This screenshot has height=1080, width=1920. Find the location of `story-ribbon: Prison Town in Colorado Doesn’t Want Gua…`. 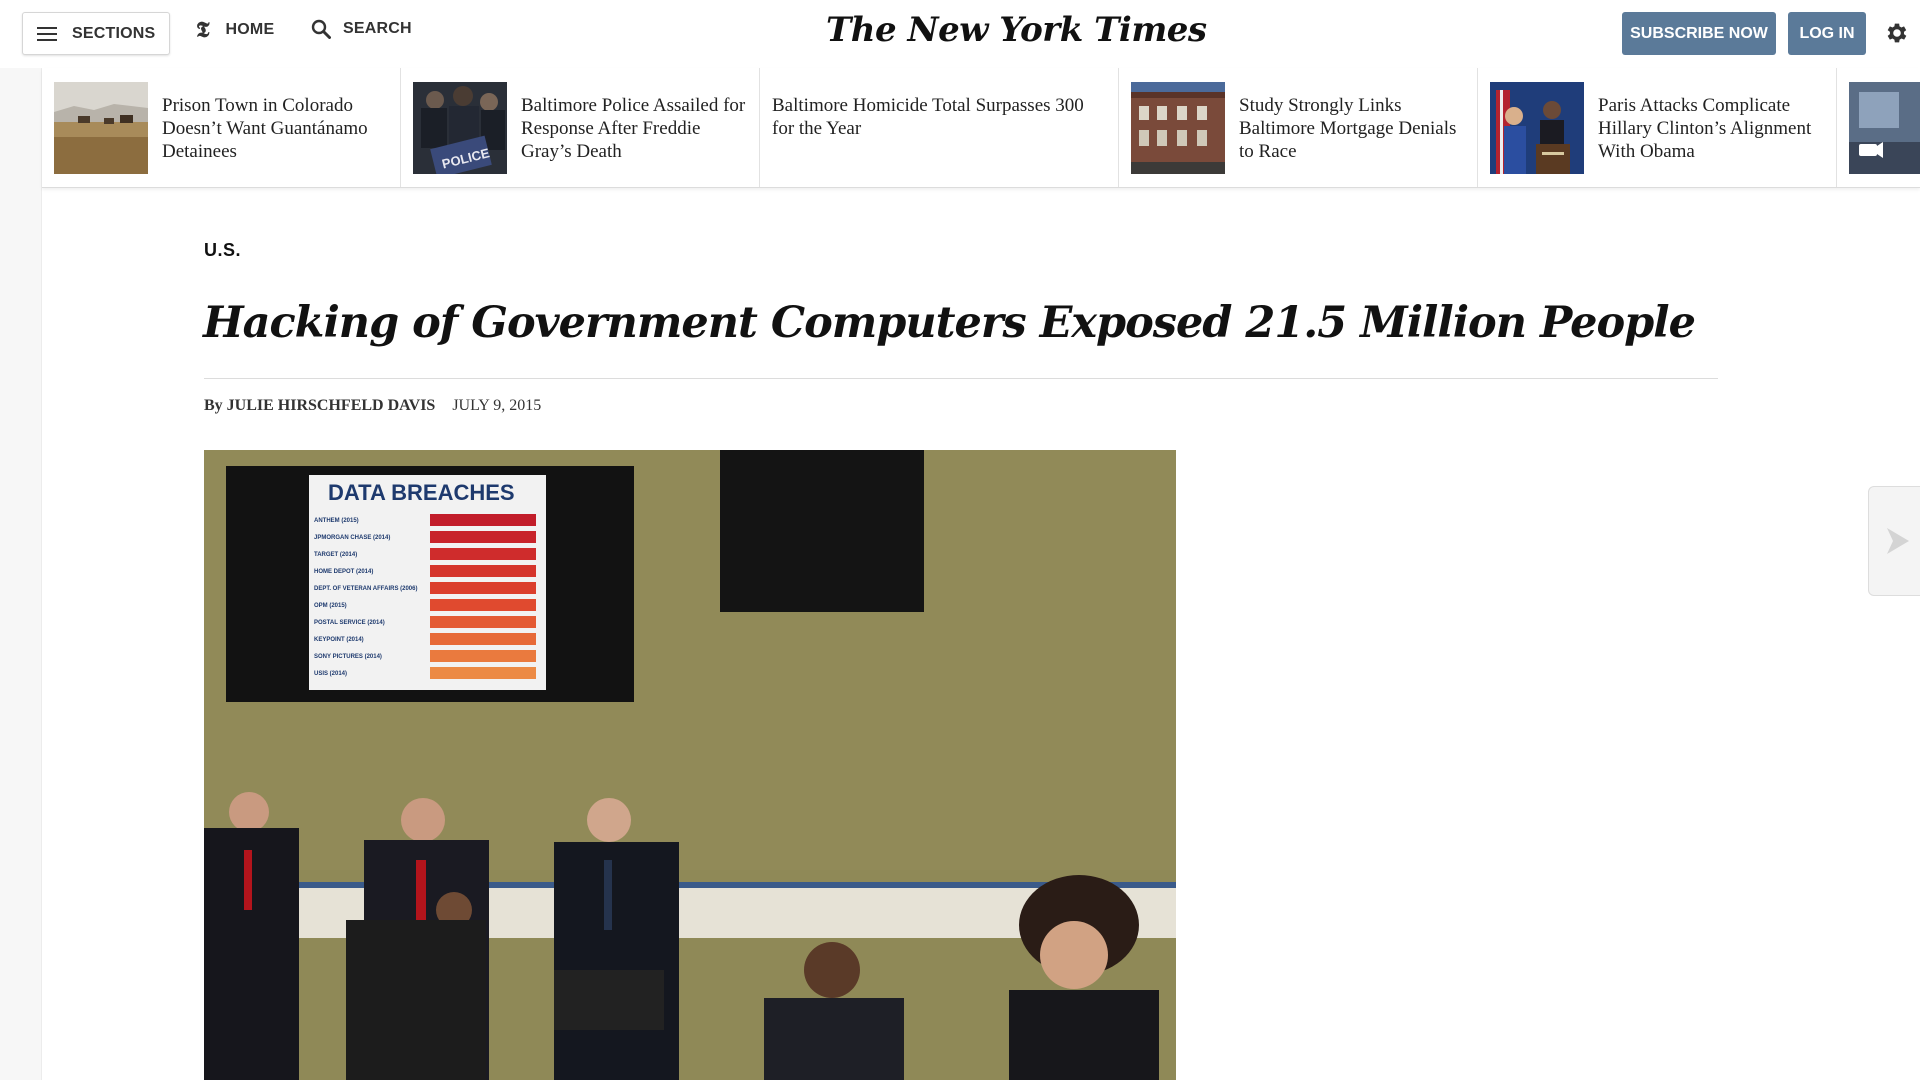

story-ribbon: Prison Town in Colorado Doesn’t Want Gua… is located at coordinates (981, 128).